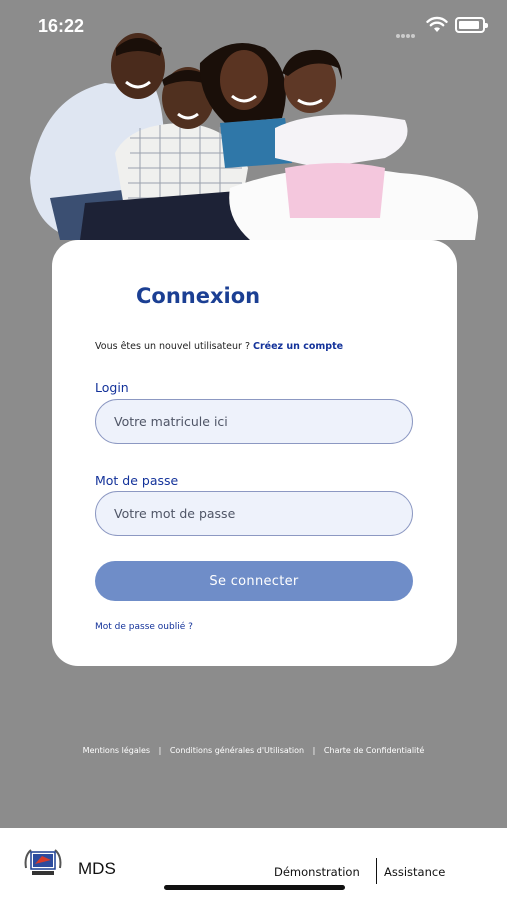 The height and width of the screenshot is (900, 507). I want to click on page-title: Connexion, so click(198, 296).